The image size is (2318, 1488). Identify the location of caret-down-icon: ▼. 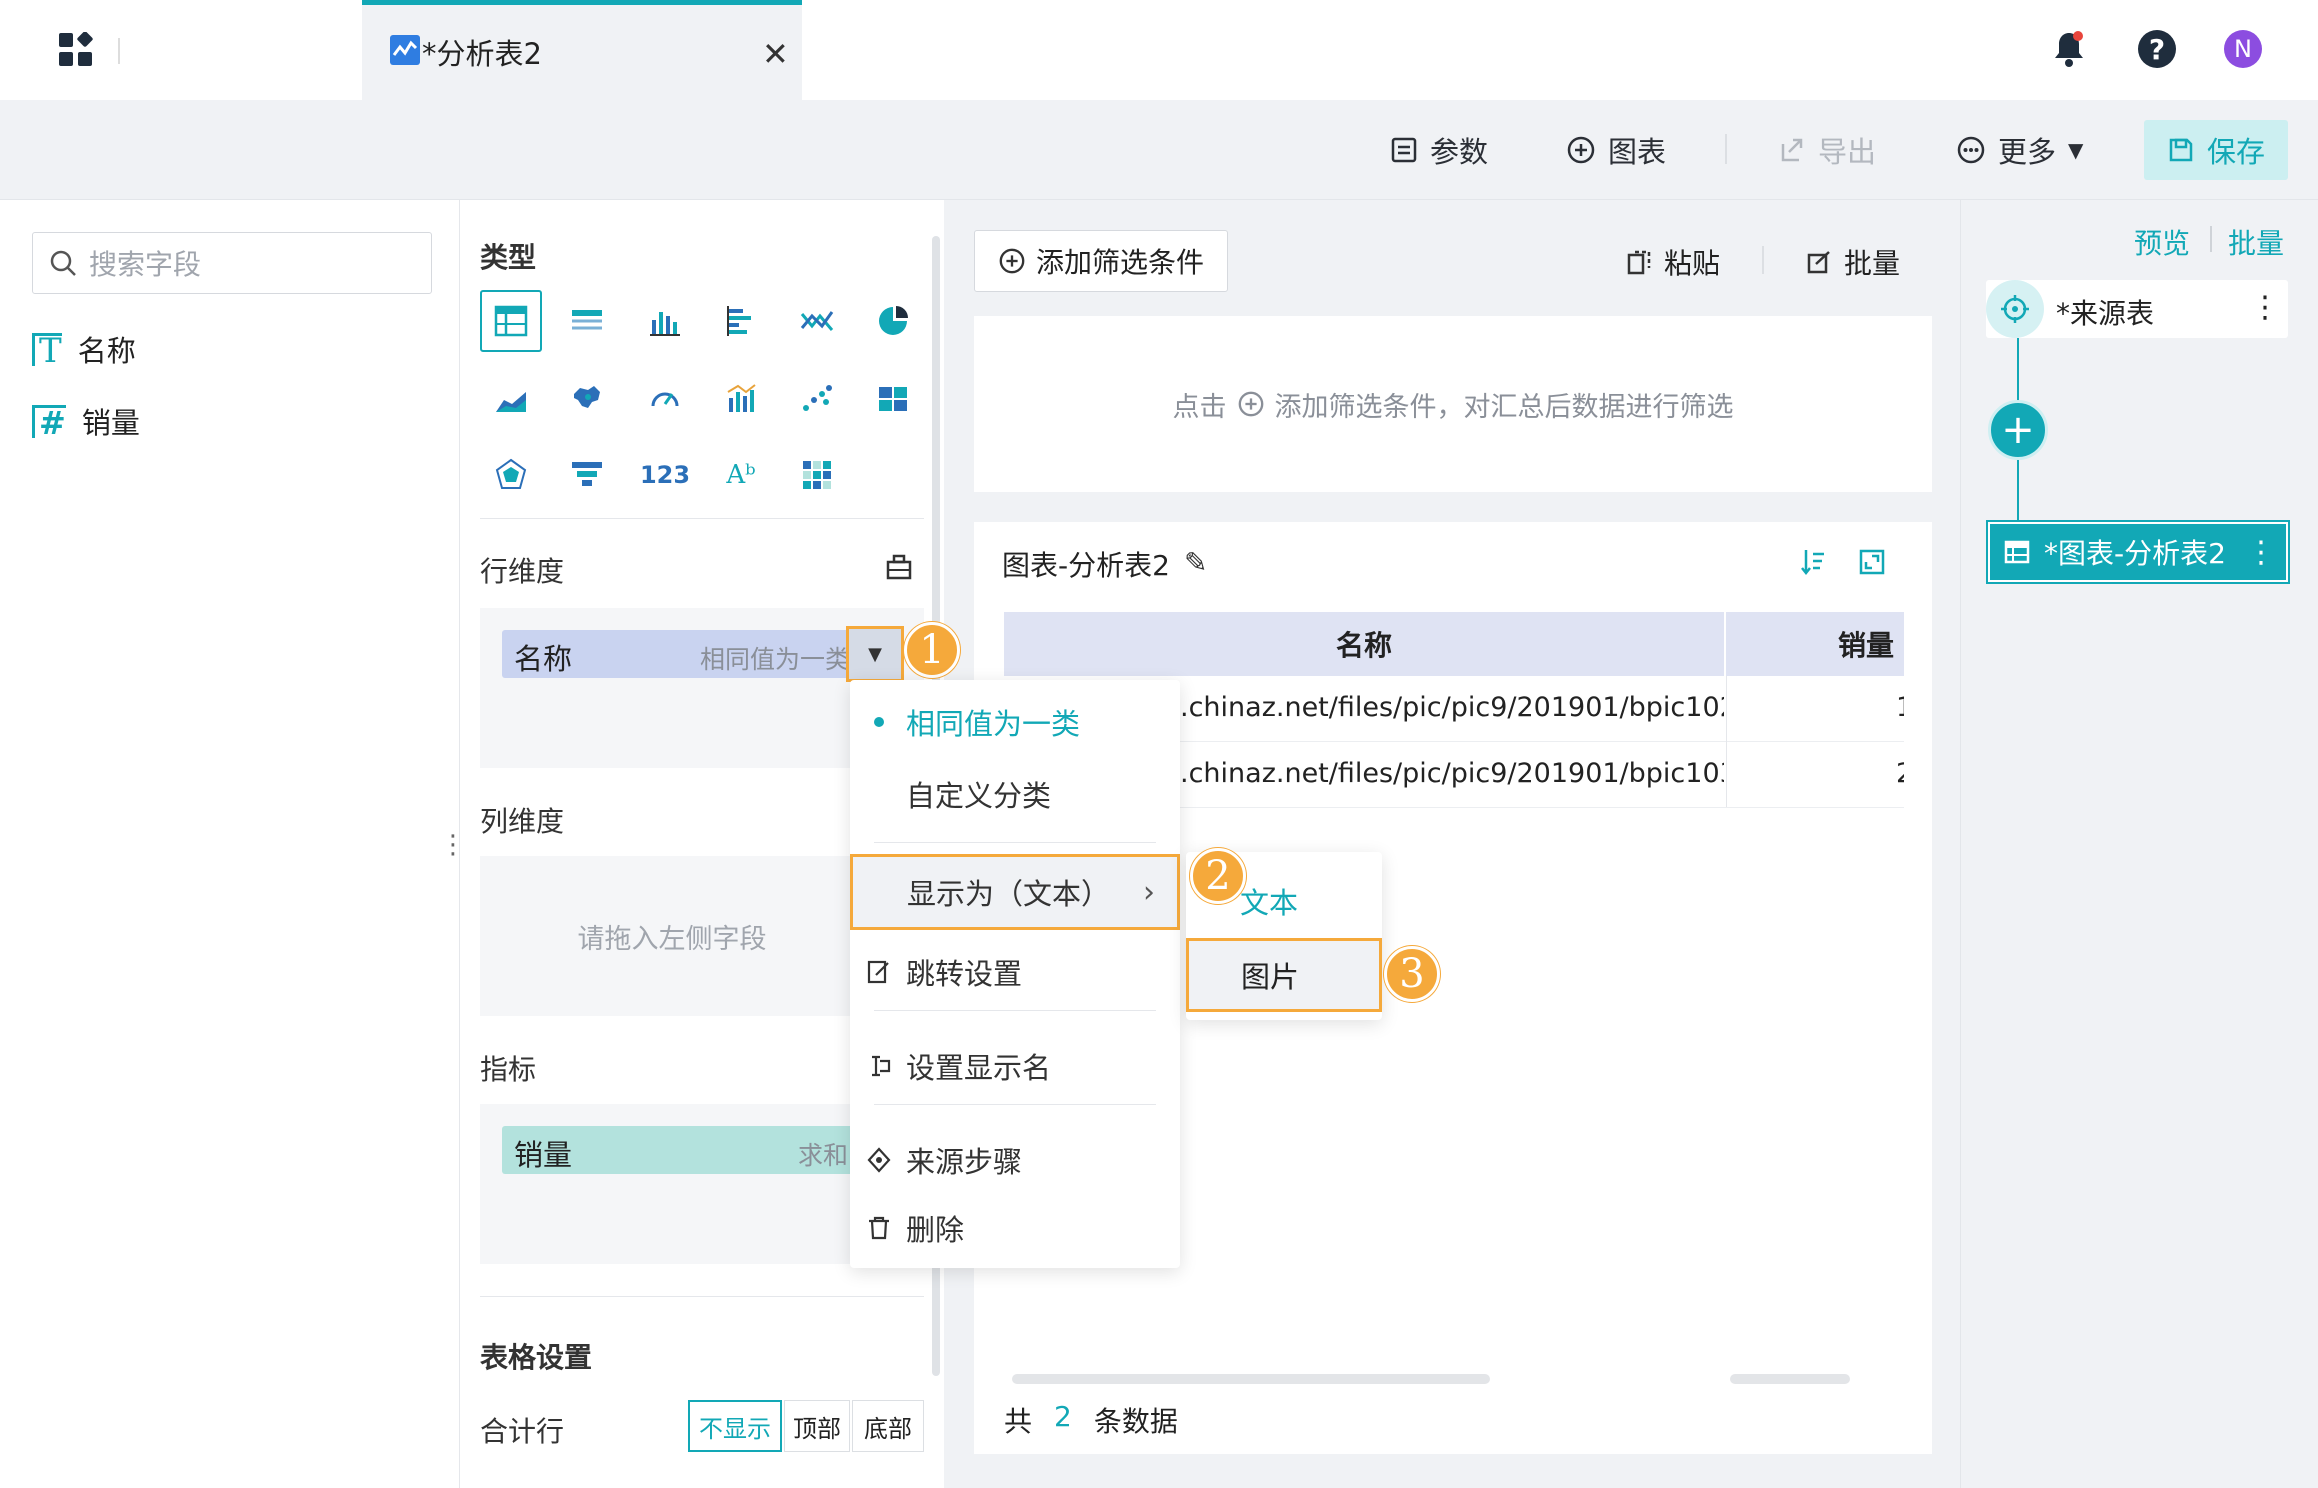
(2076, 150).